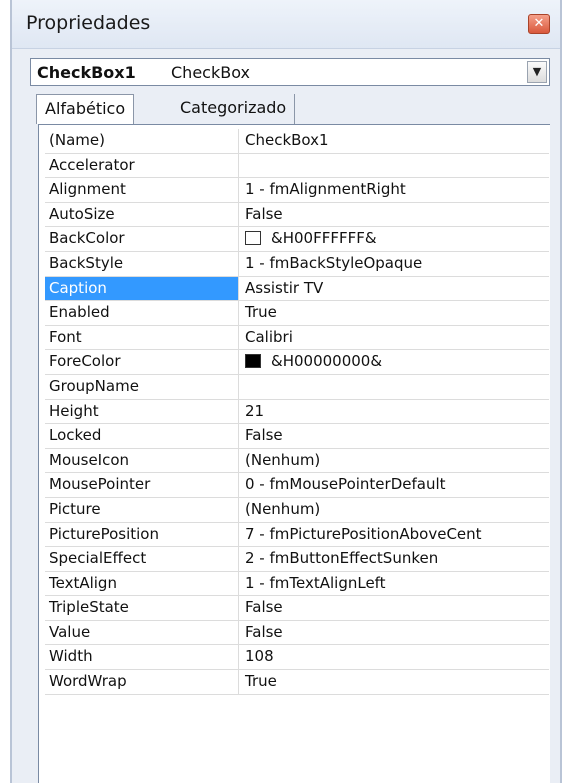 The width and height of the screenshot is (568, 783). I want to click on property-value-text: (Nenhum), so click(283, 508).